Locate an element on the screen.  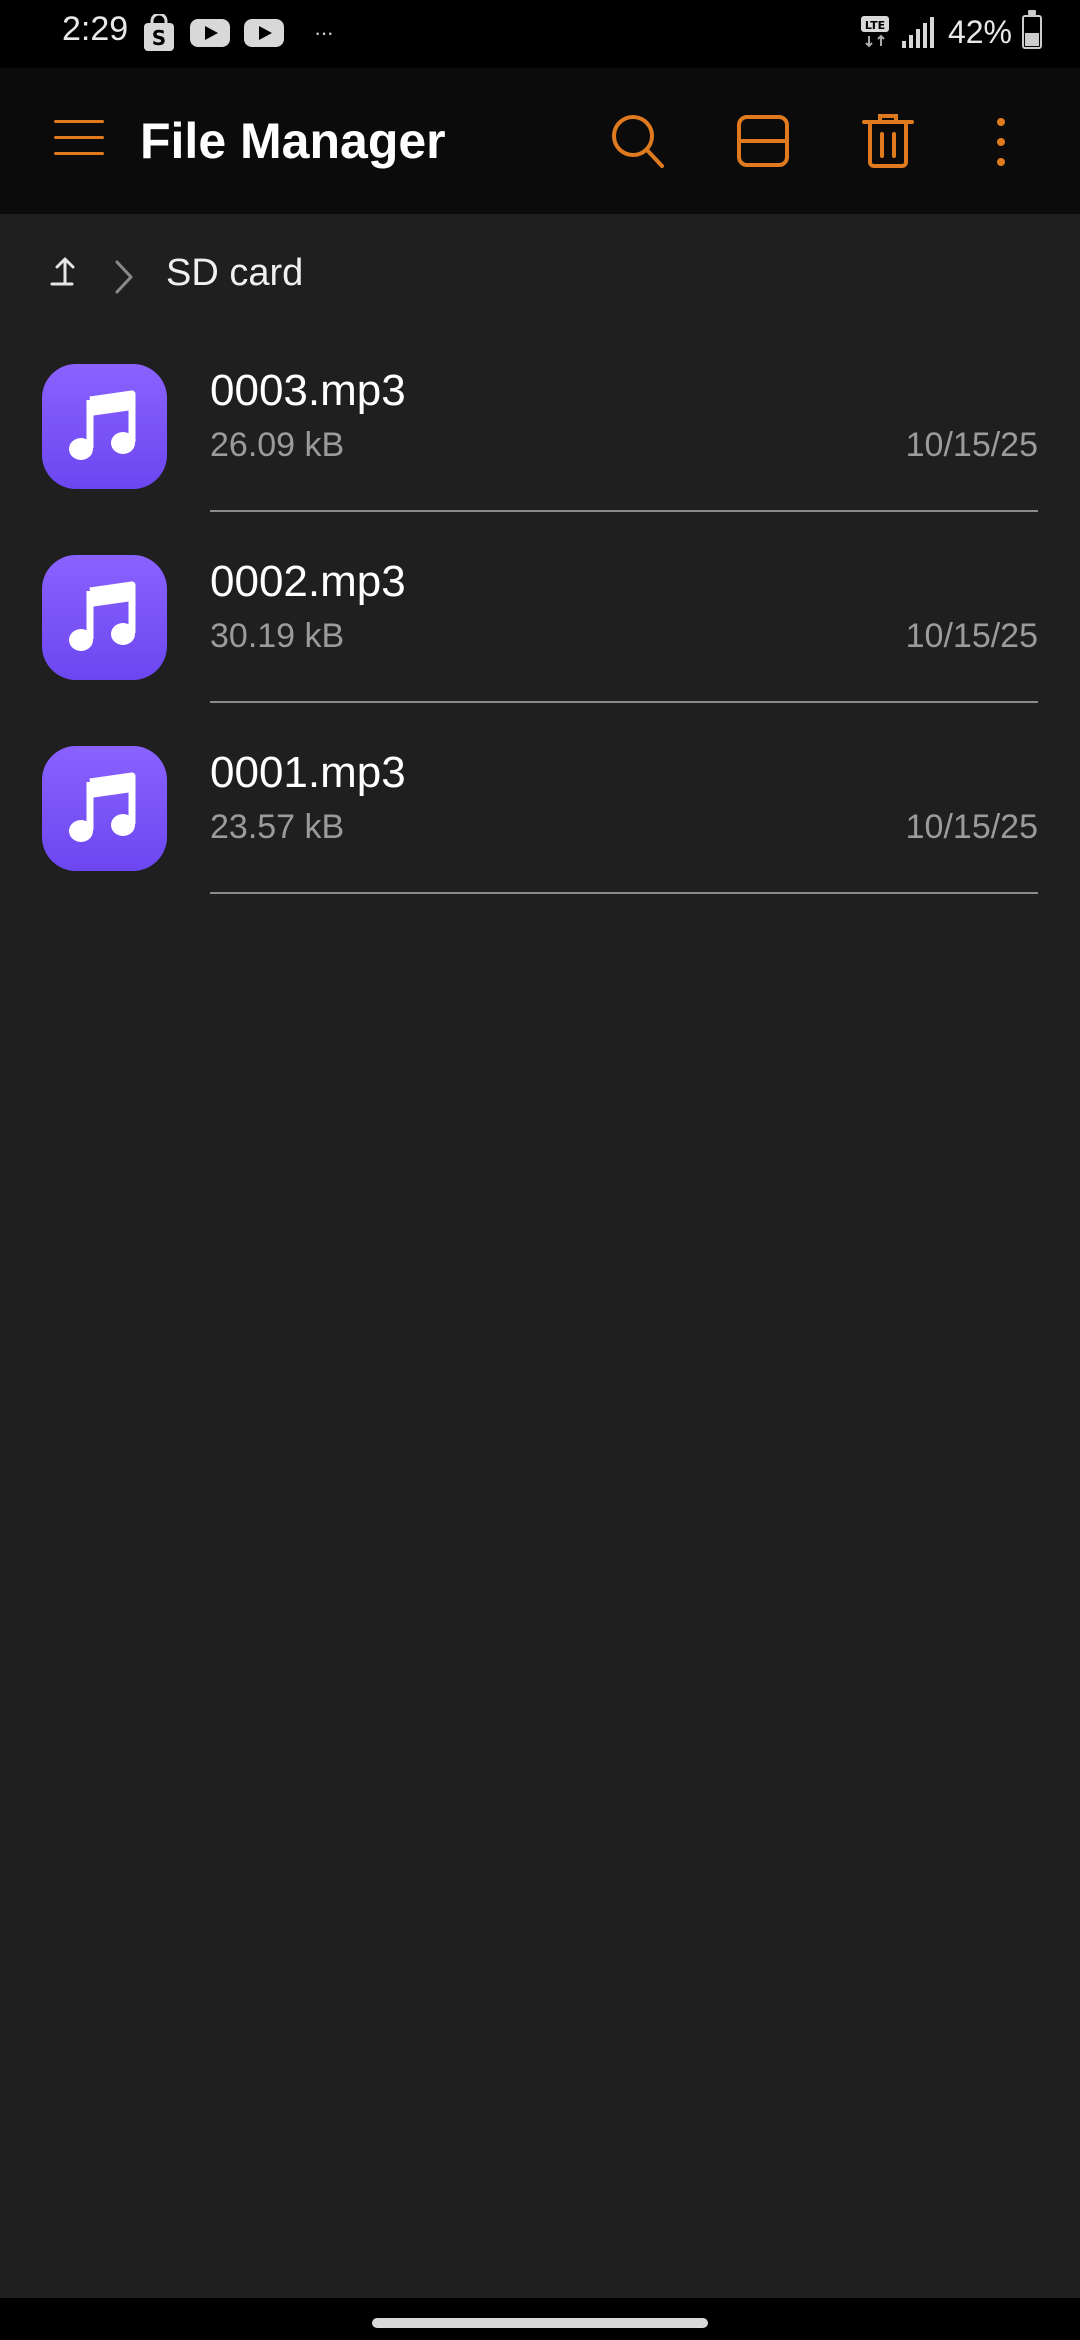
up-arrow-icon is located at coordinates (65, 271).